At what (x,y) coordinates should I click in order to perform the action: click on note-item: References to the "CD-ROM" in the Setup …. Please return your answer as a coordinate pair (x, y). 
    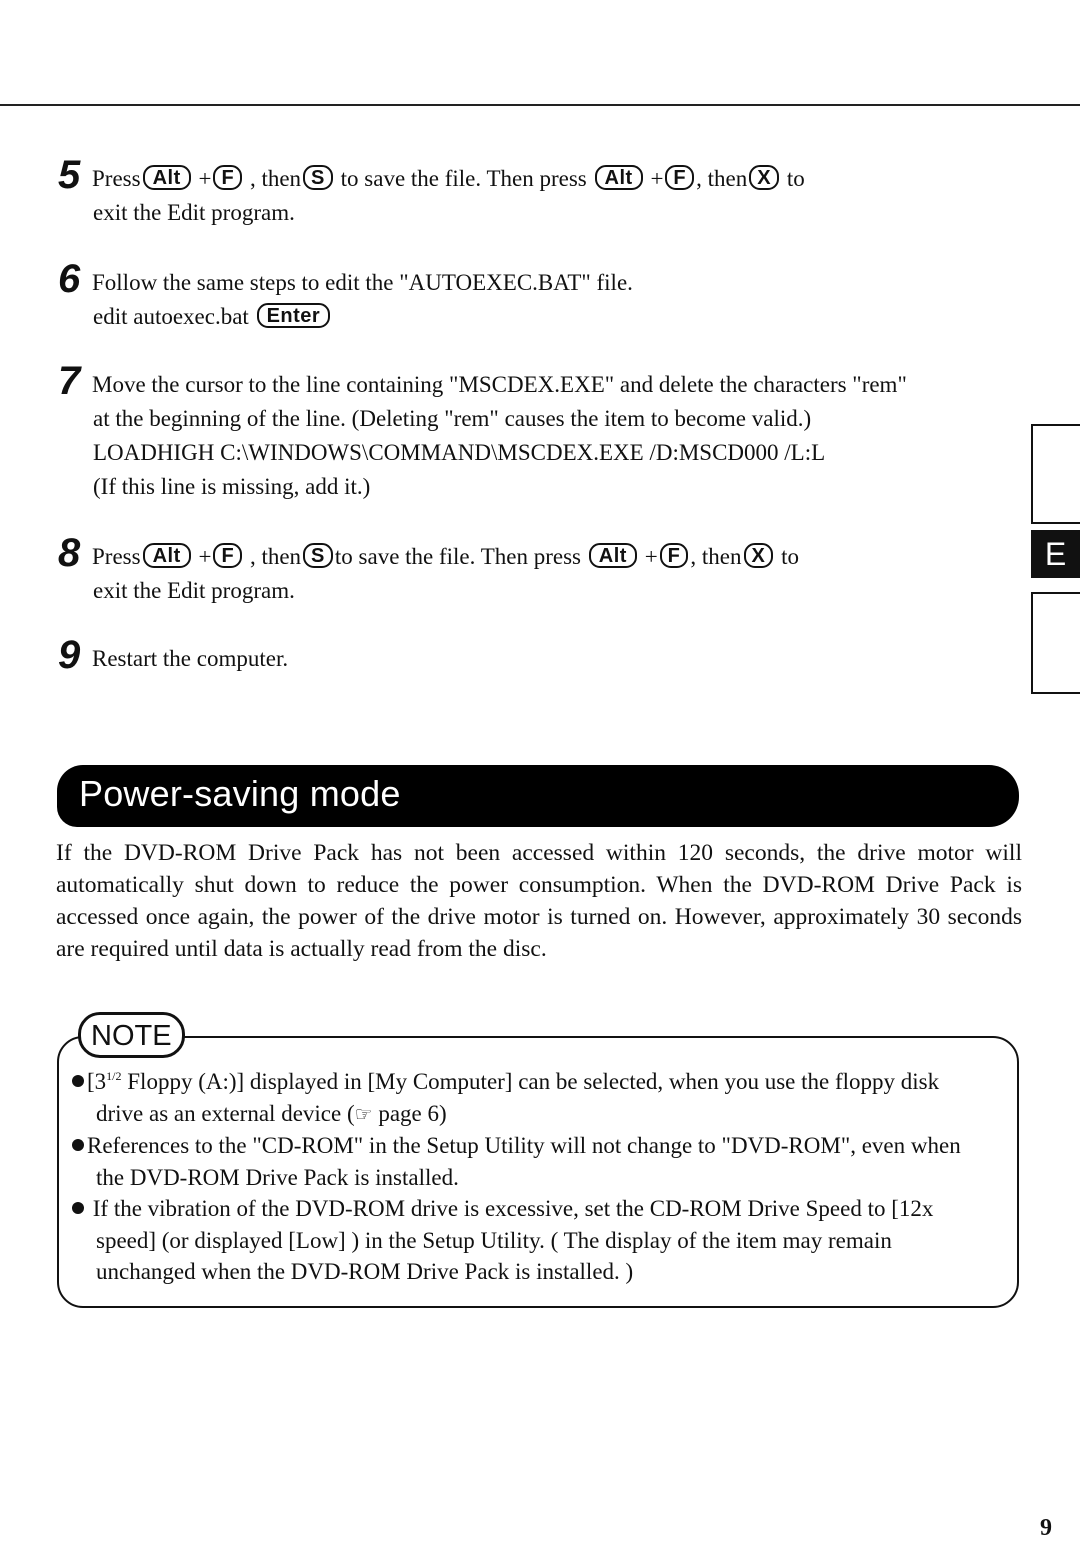
    Looking at the image, I should click on (532, 1161).